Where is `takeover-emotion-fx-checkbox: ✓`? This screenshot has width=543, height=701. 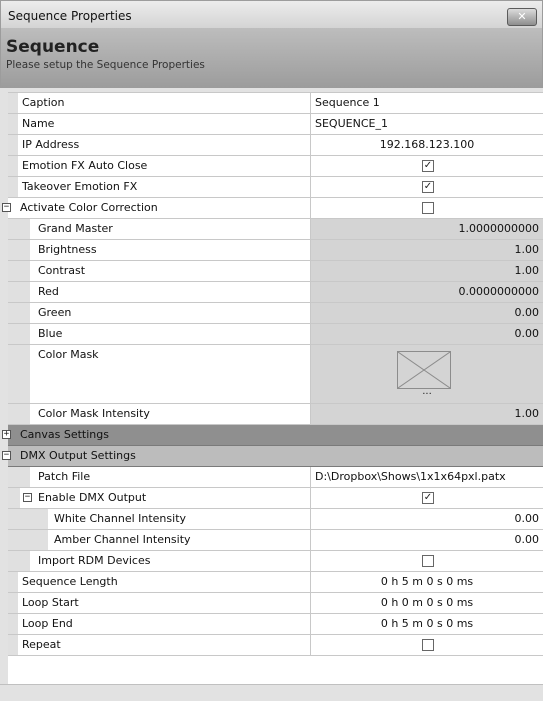 takeover-emotion-fx-checkbox: ✓ is located at coordinates (428, 187).